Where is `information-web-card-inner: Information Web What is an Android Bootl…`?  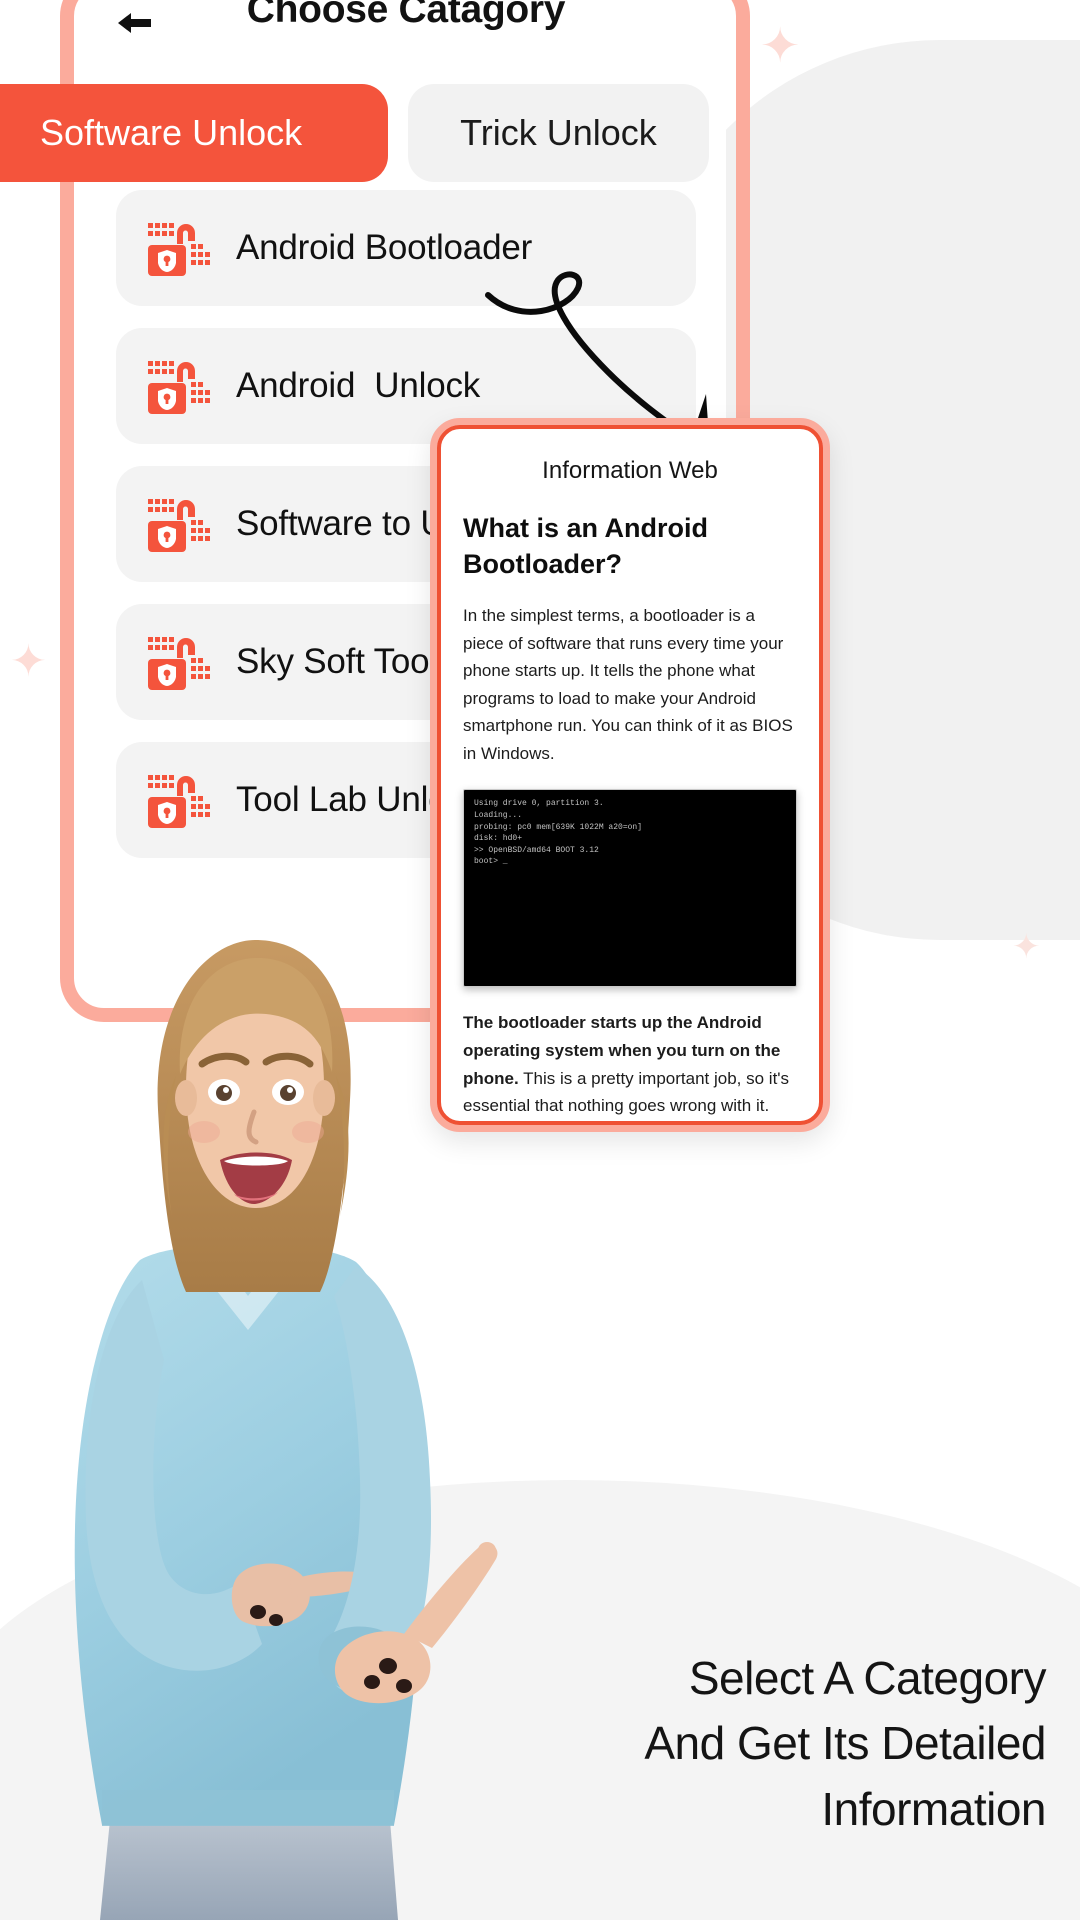
information-web-card-inner: Information Web What is an Android Bootl… is located at coordinates (630, 775).